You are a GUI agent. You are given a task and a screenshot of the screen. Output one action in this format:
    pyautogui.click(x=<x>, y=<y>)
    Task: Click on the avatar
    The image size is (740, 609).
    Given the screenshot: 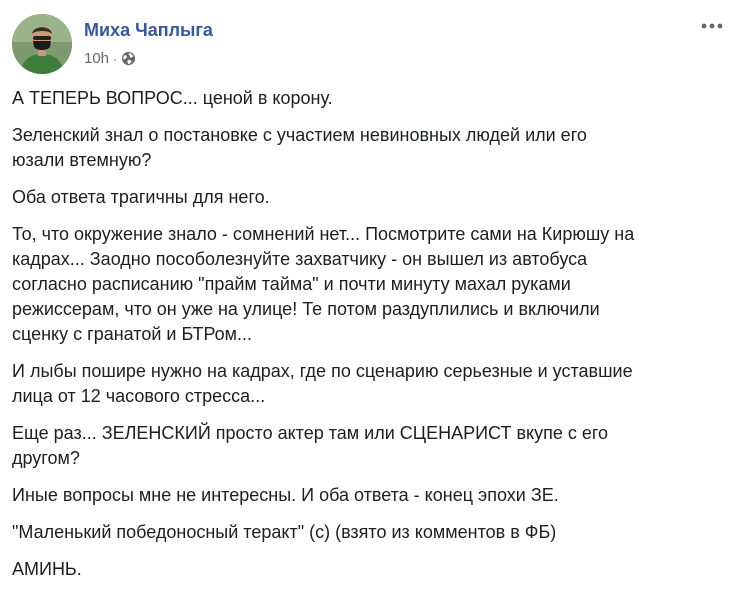 What is the action you would take?
    pyautogui.click(x=42, y=44)
    